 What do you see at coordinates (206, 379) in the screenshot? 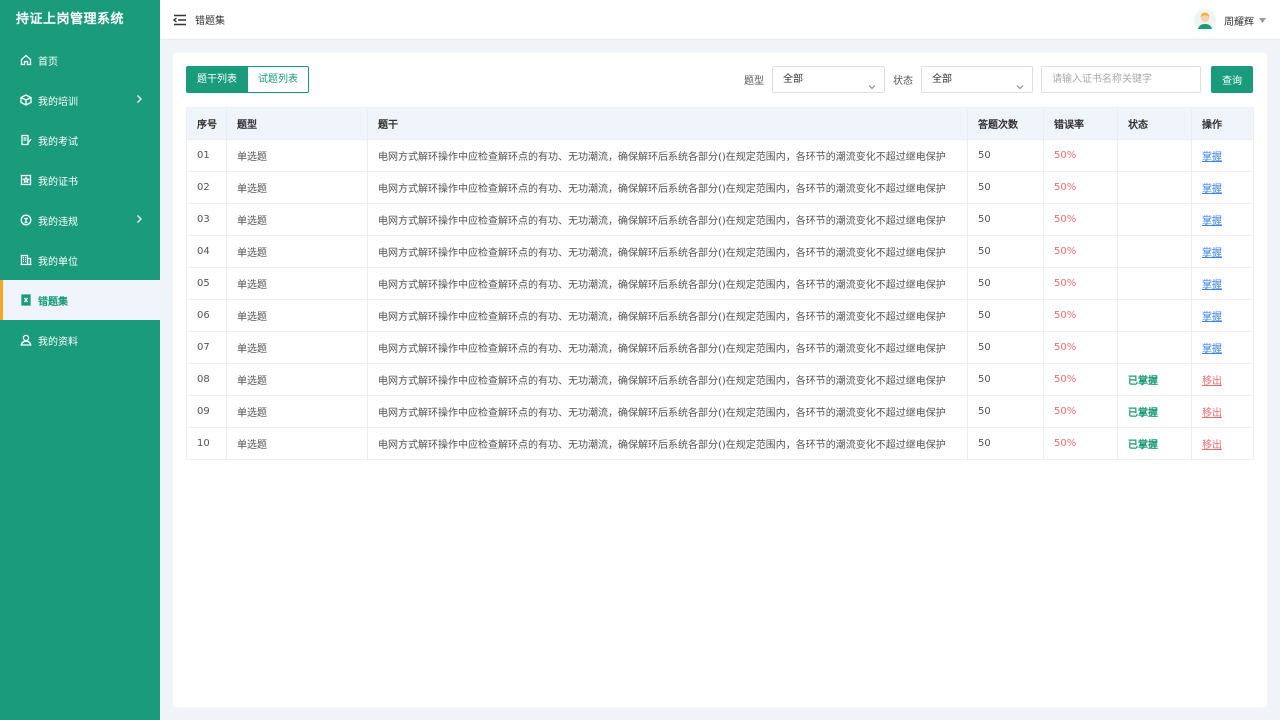
I see `cell-index: 08` at bounding box center [206, 379].